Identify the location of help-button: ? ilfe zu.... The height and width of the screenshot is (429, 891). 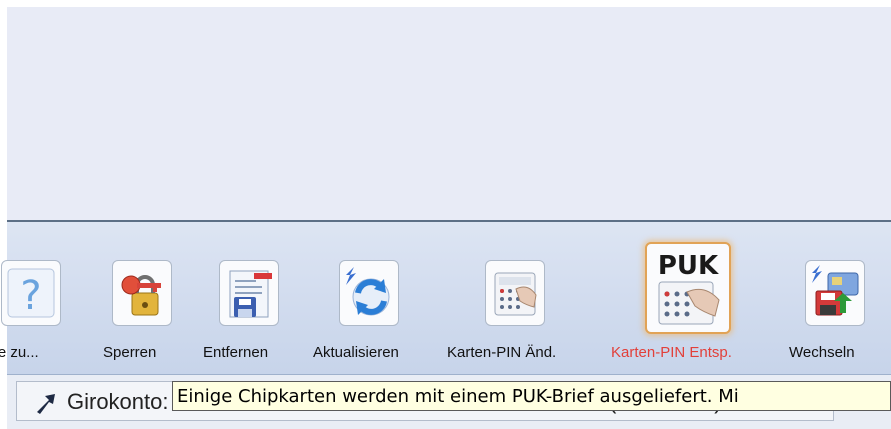
(38, 298).